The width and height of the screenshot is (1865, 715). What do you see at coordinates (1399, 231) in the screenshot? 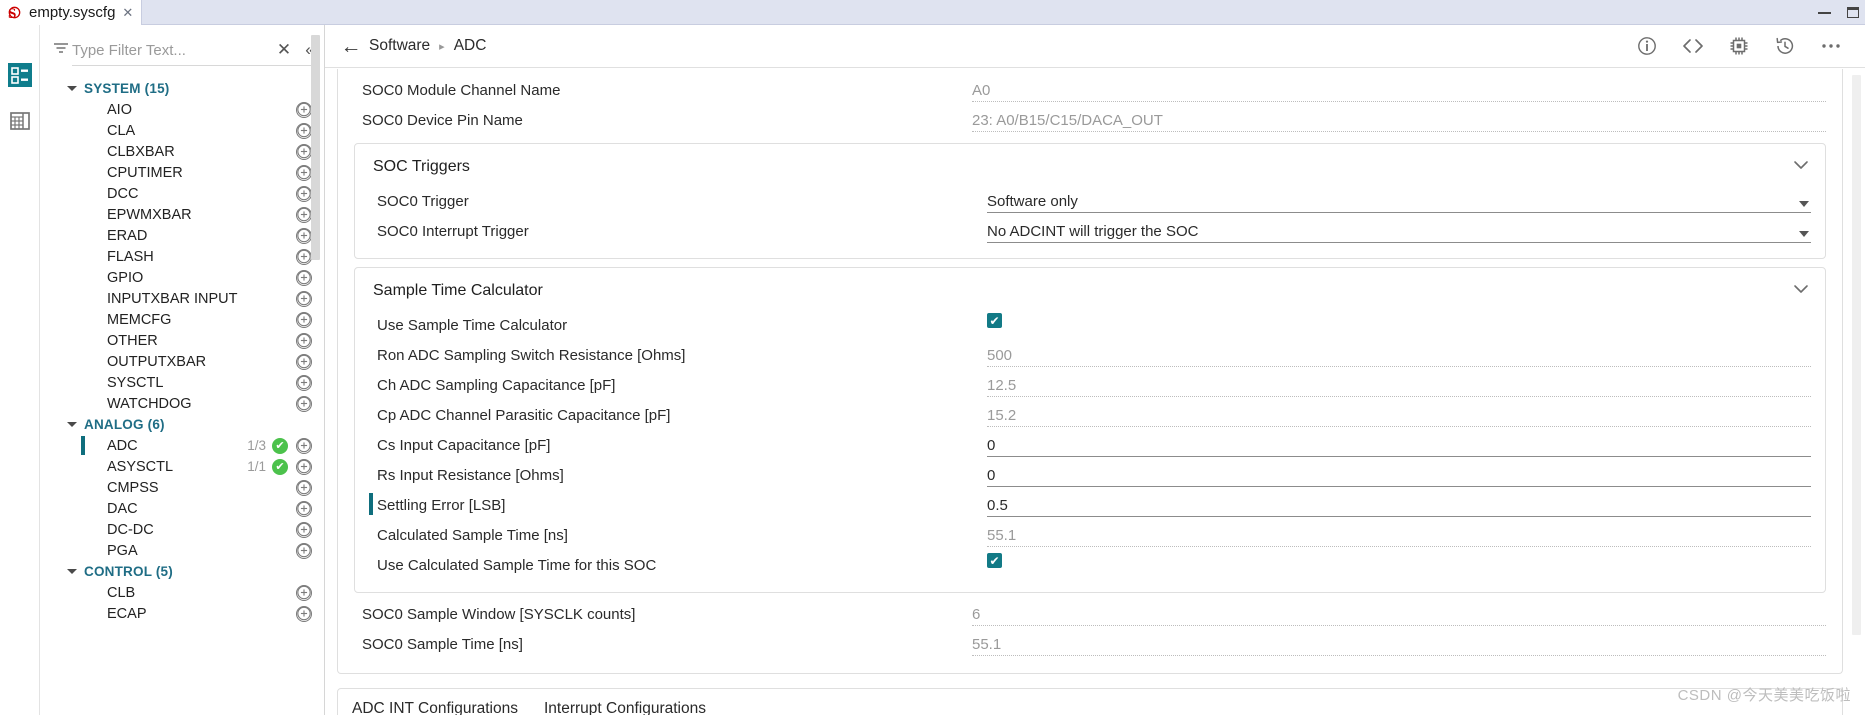
I see `setting-select: No ADCINT will trigger the SOC` at bounding box center [1399, 231].